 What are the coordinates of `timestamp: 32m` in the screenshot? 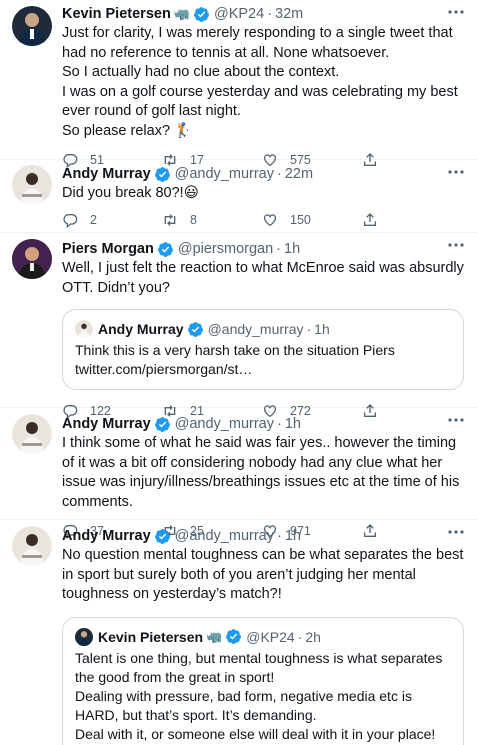 It's located at (289, 14).